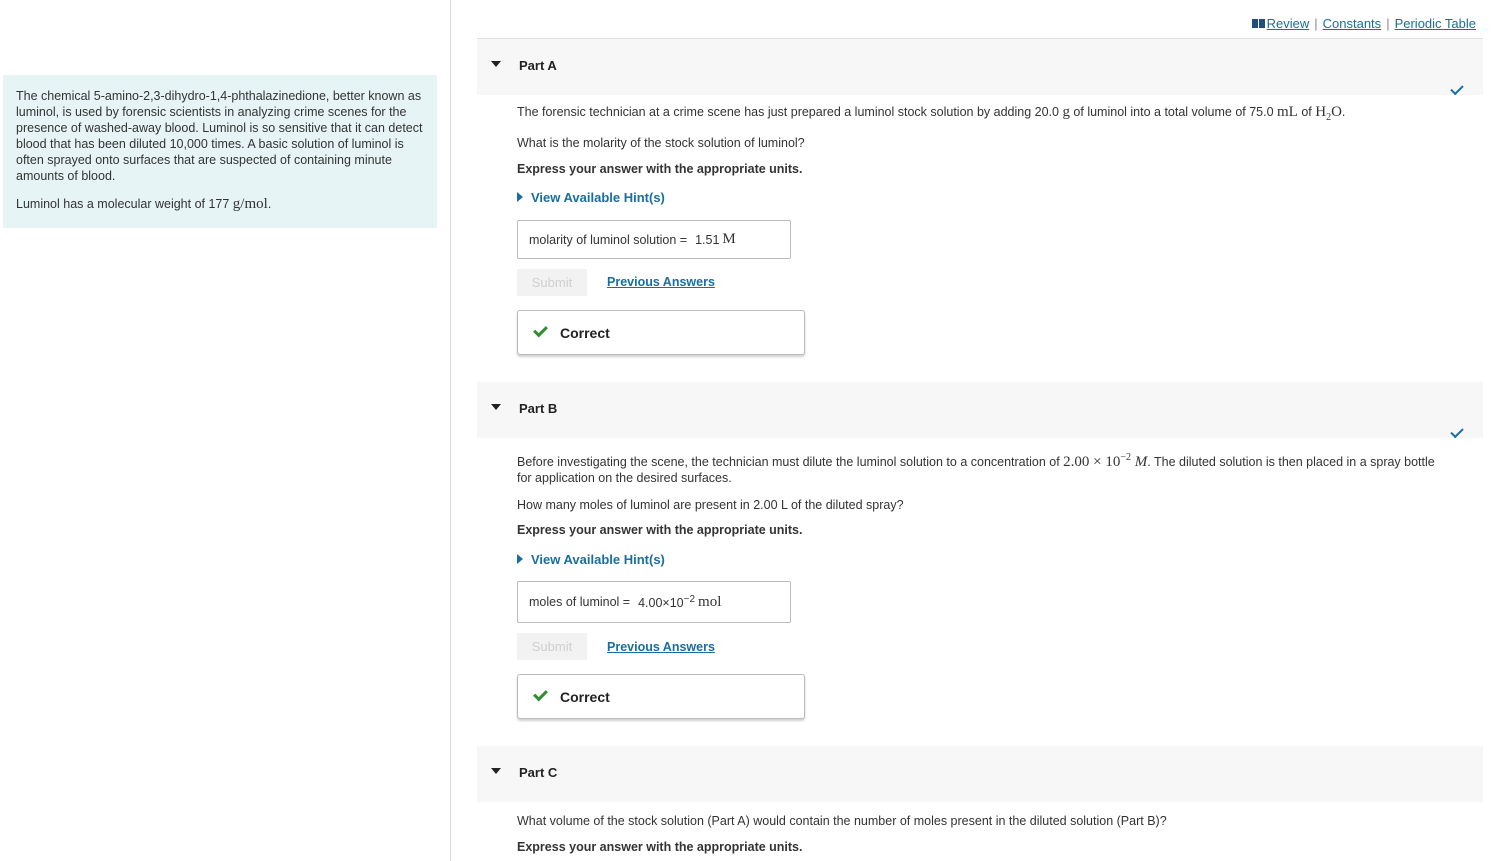 This screenshot has width=1507, height=861. Describe the element at coordinates (608, 239) in the screenshot. I see `answer-label: molarity of luminol solution =` at that location.